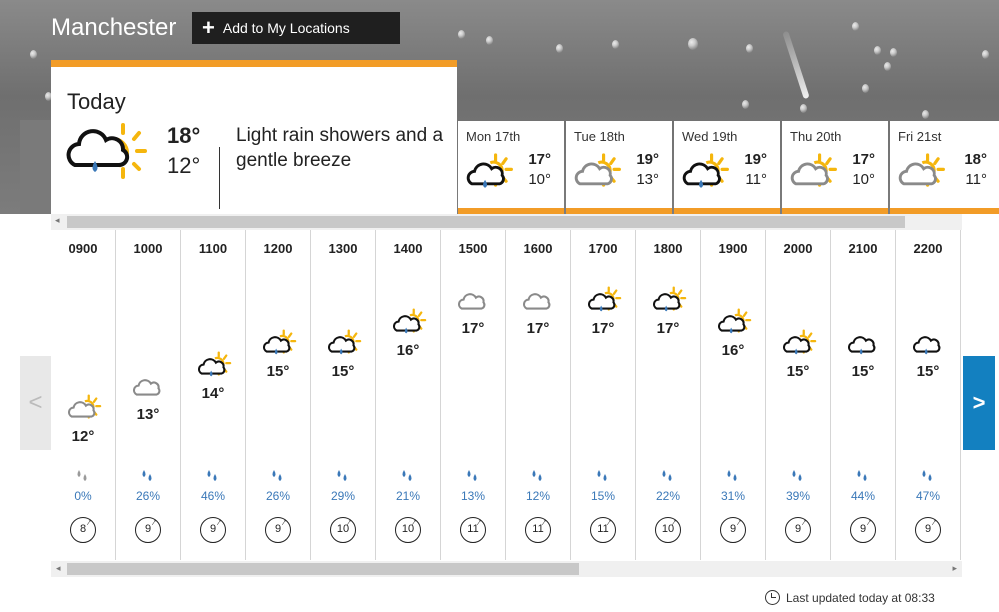 The height and width of the screenshot is (612, 999). I want to click on hour-temp: 12°, so click(83, 436).